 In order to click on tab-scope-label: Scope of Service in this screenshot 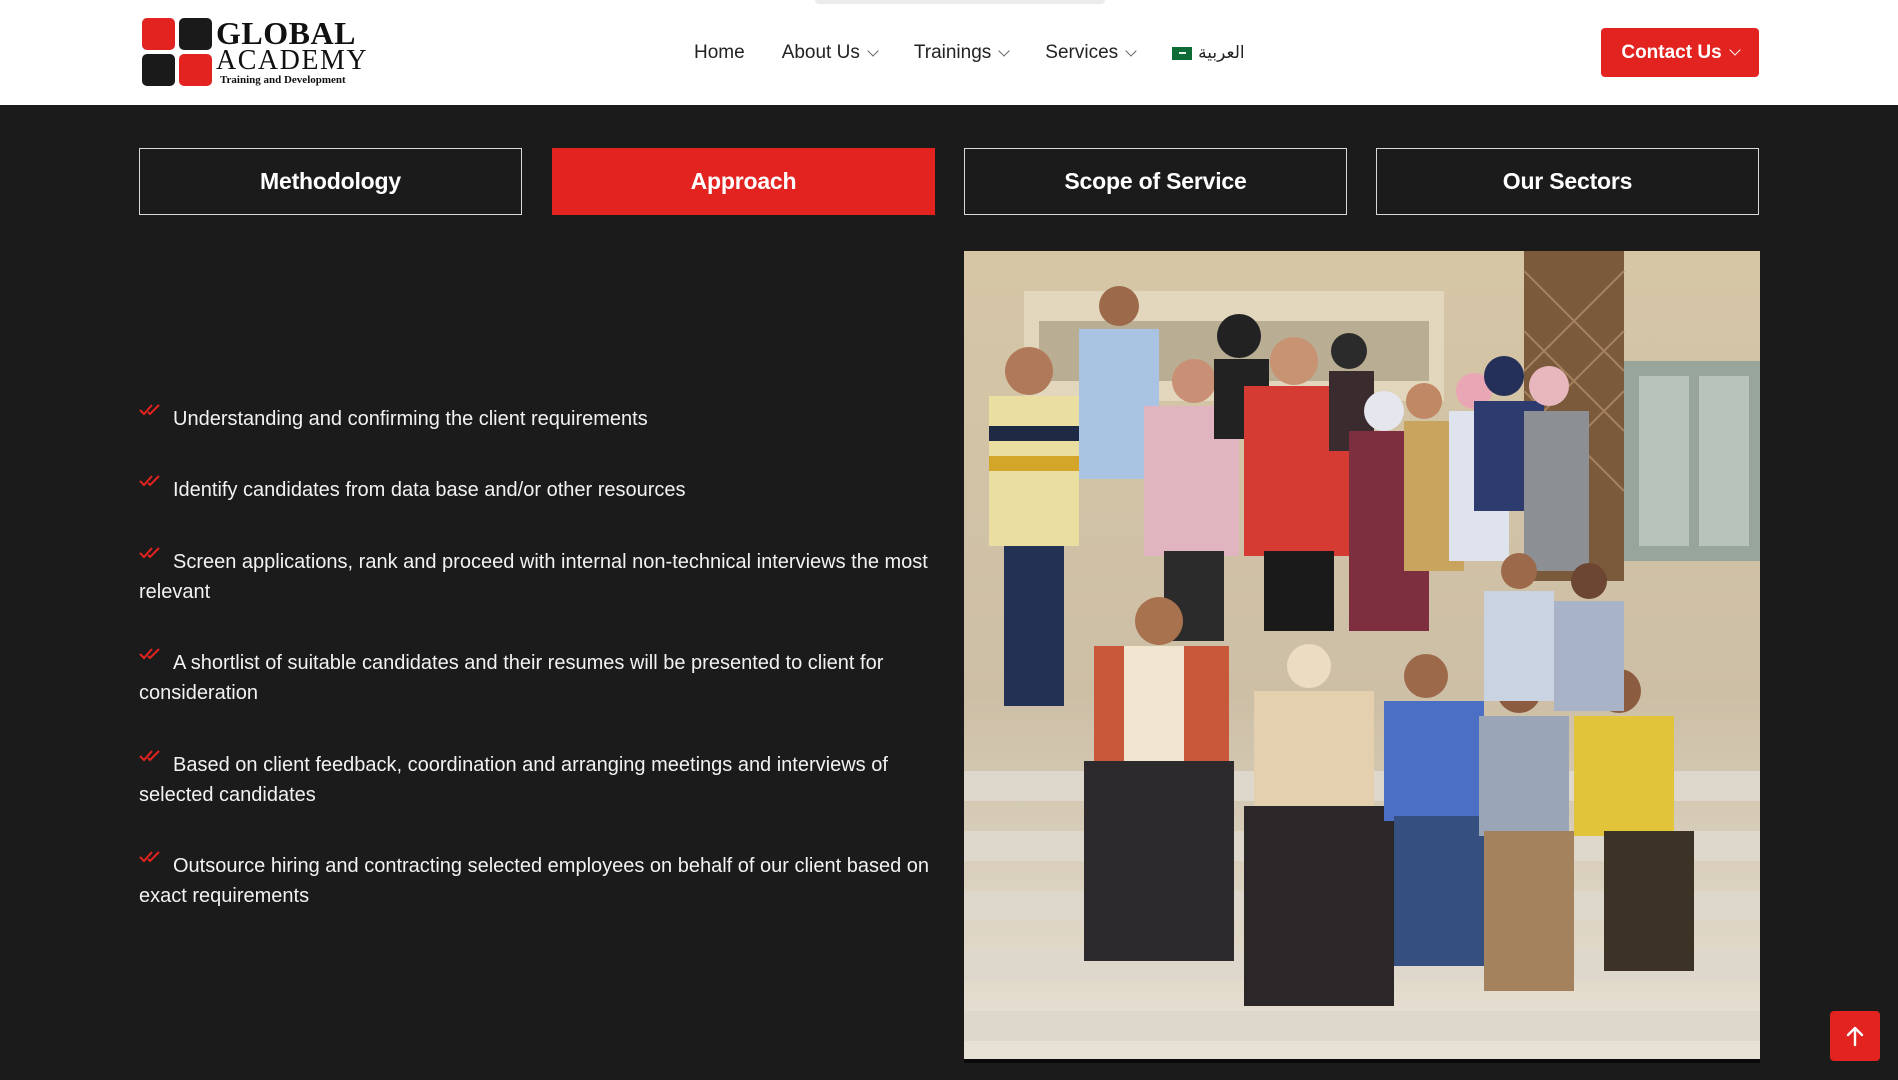, I will do `click(1155, 181)`.